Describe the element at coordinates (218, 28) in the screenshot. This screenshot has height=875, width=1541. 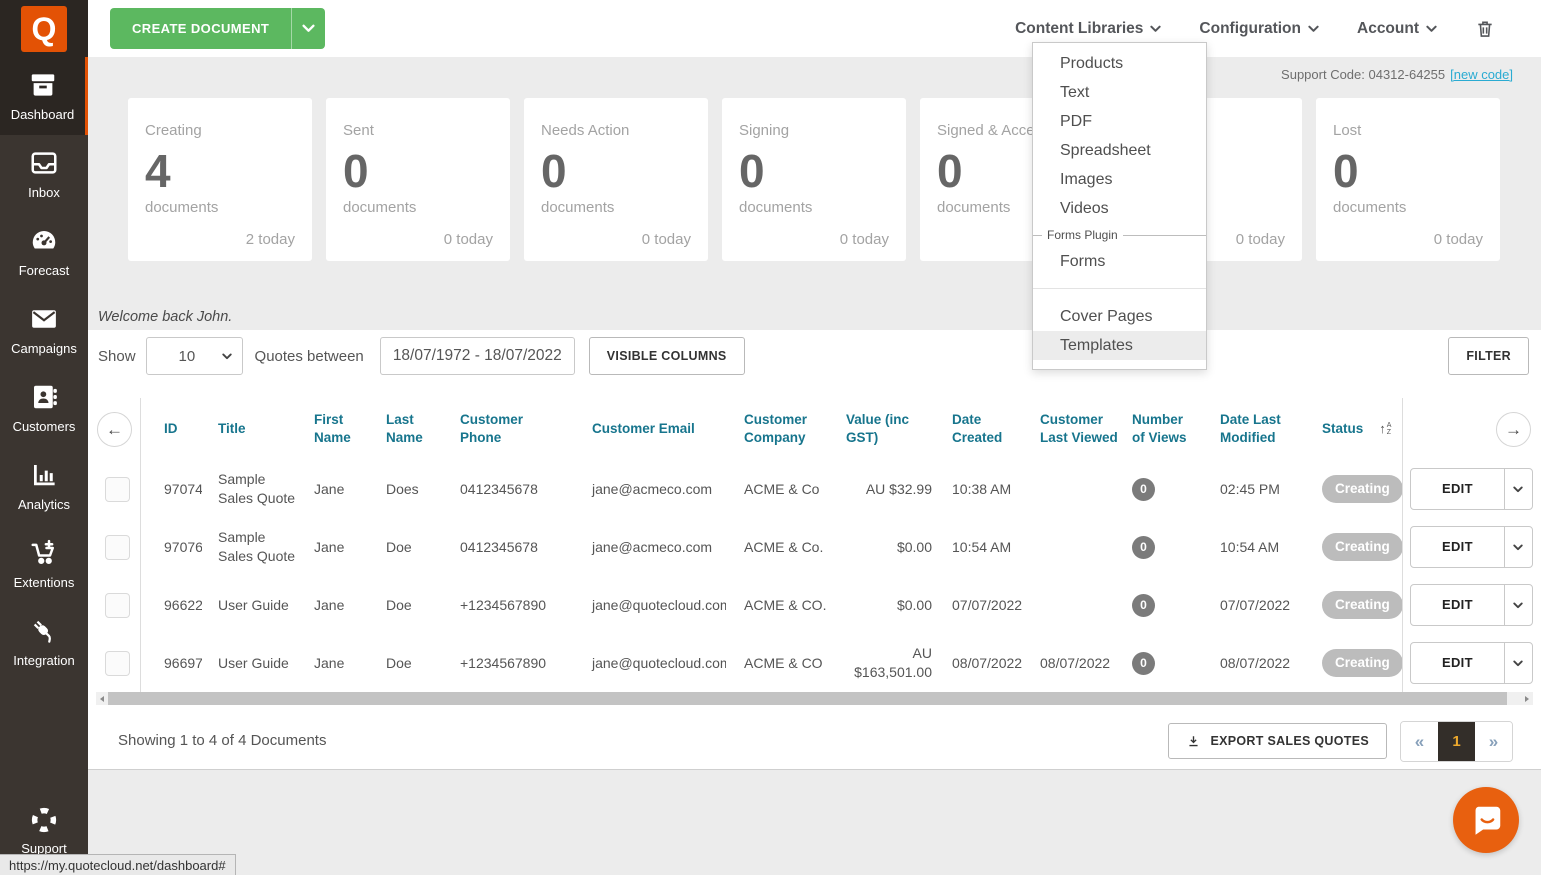
I see `create-document-button: CREATE DOCUMENT` at that location.